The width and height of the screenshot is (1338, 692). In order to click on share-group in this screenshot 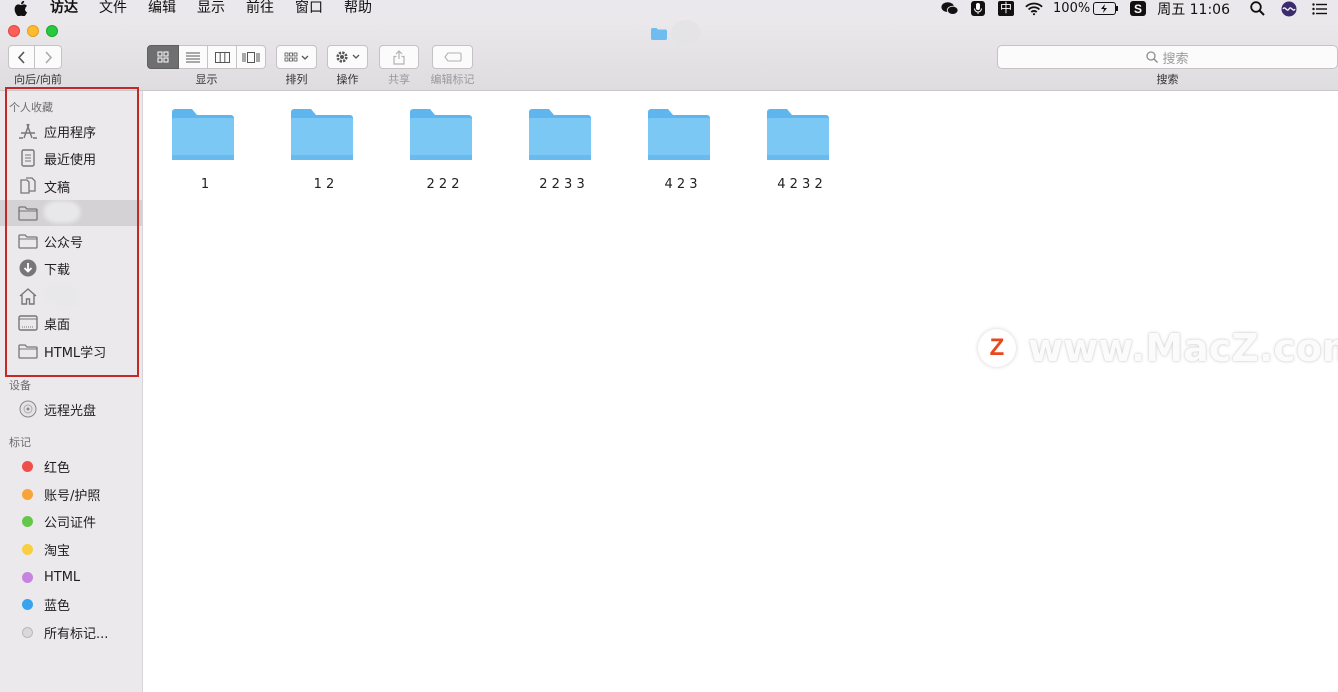, I will do `click(399, 57)`.